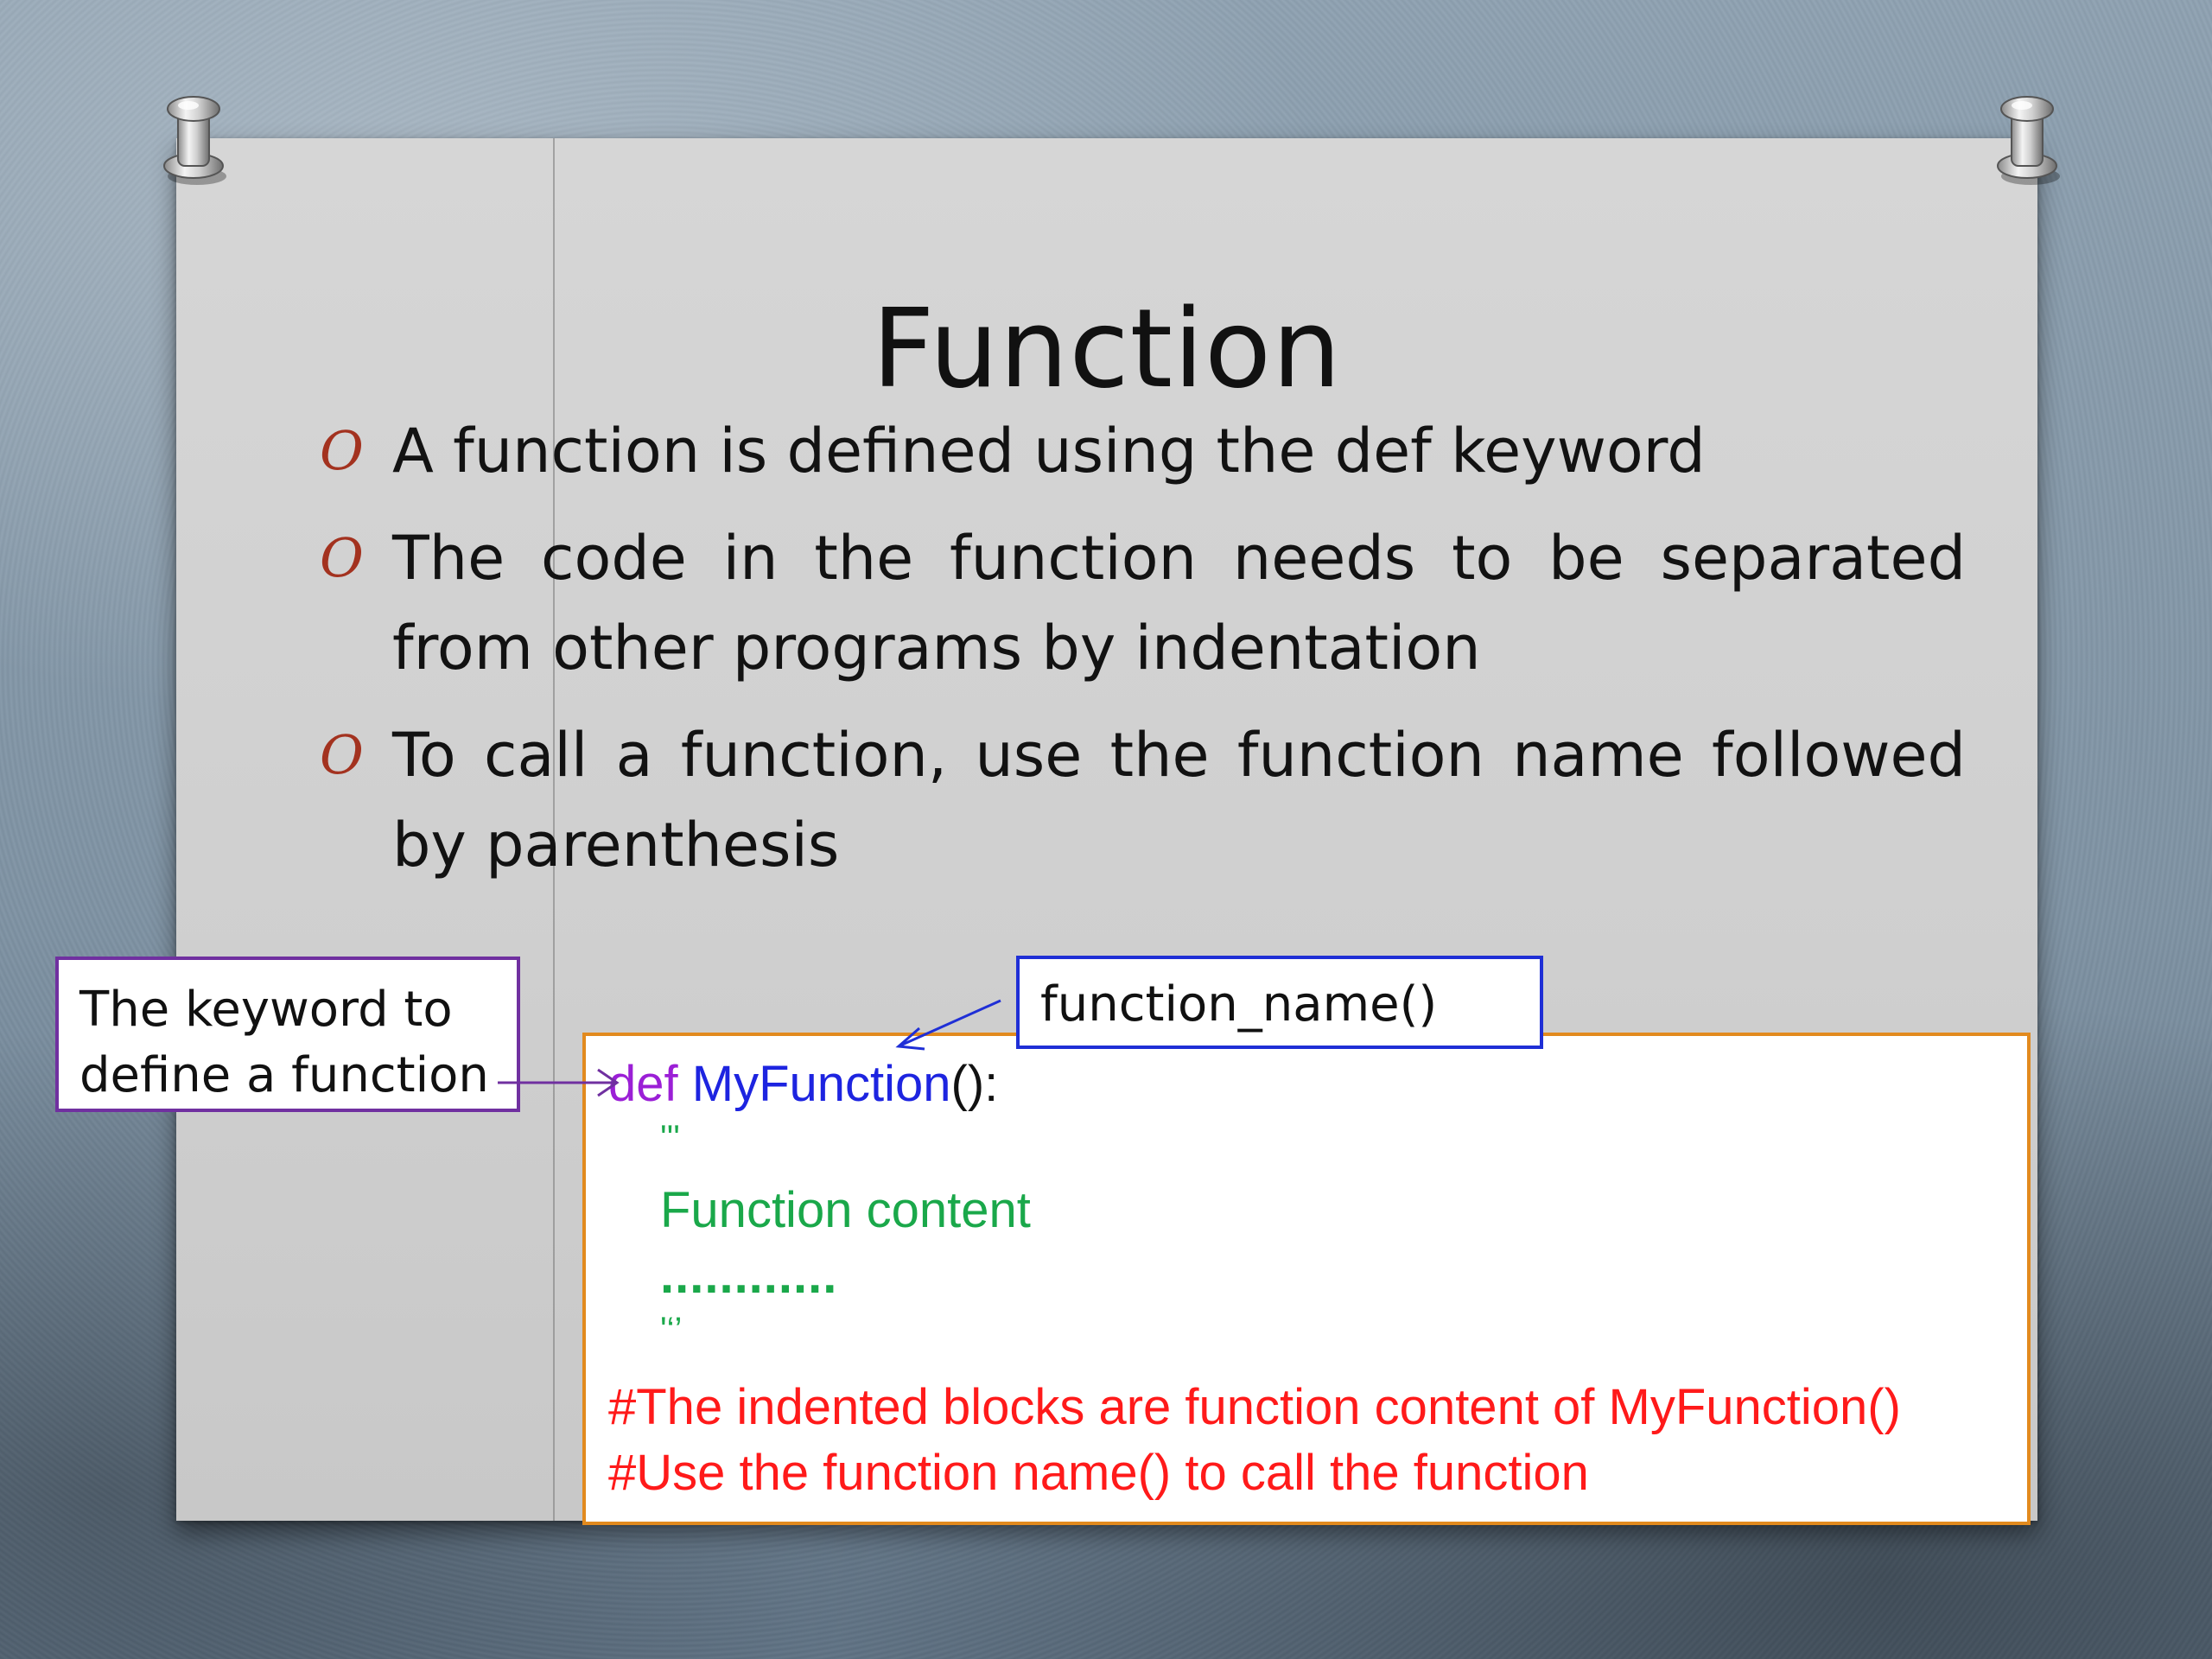 The height and width of the screenshot is (1659, 2212). What do you see at coordinates (643, 1084) in the screenshot?
I see `def-keyword: def` at bounding box center [643, 1084].